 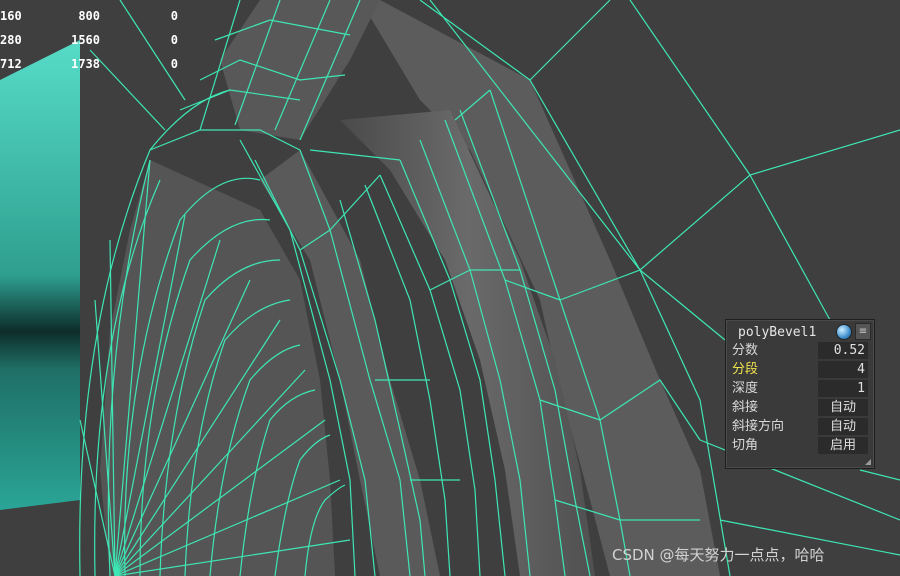 I want to click on fraction-field: 0.52, so click(x=843, y=350).